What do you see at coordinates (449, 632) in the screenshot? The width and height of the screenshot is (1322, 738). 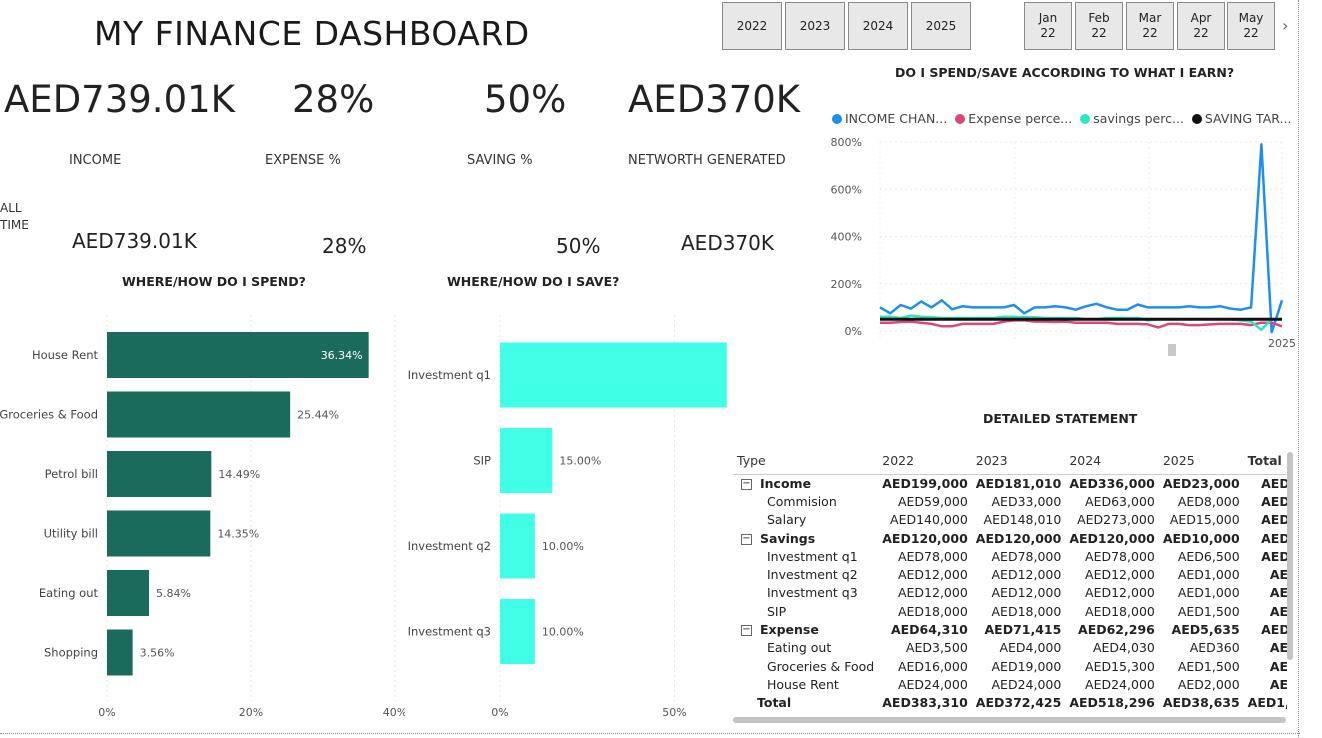 I see `category-label: Investment q3` at bounding box center [449, 632].